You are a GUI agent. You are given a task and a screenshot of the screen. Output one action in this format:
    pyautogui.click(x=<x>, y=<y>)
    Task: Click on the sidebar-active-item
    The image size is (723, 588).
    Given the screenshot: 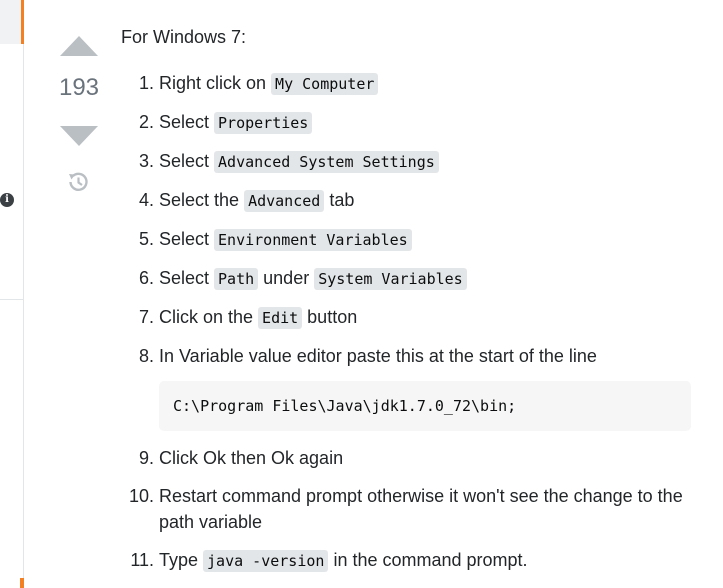 What is the action you would take?
    pyautogui.click(x=12, y=22)
    